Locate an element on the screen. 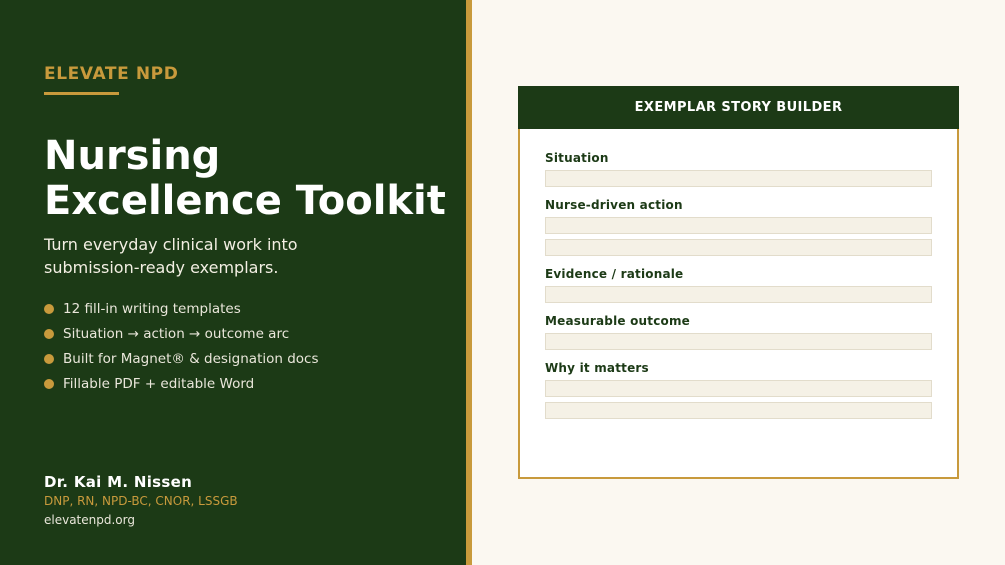 Image resolution: width=1005 pixels, height=565 pixels. feature-item: Situation → action → outcome arc is located at coordinates (181, 333).